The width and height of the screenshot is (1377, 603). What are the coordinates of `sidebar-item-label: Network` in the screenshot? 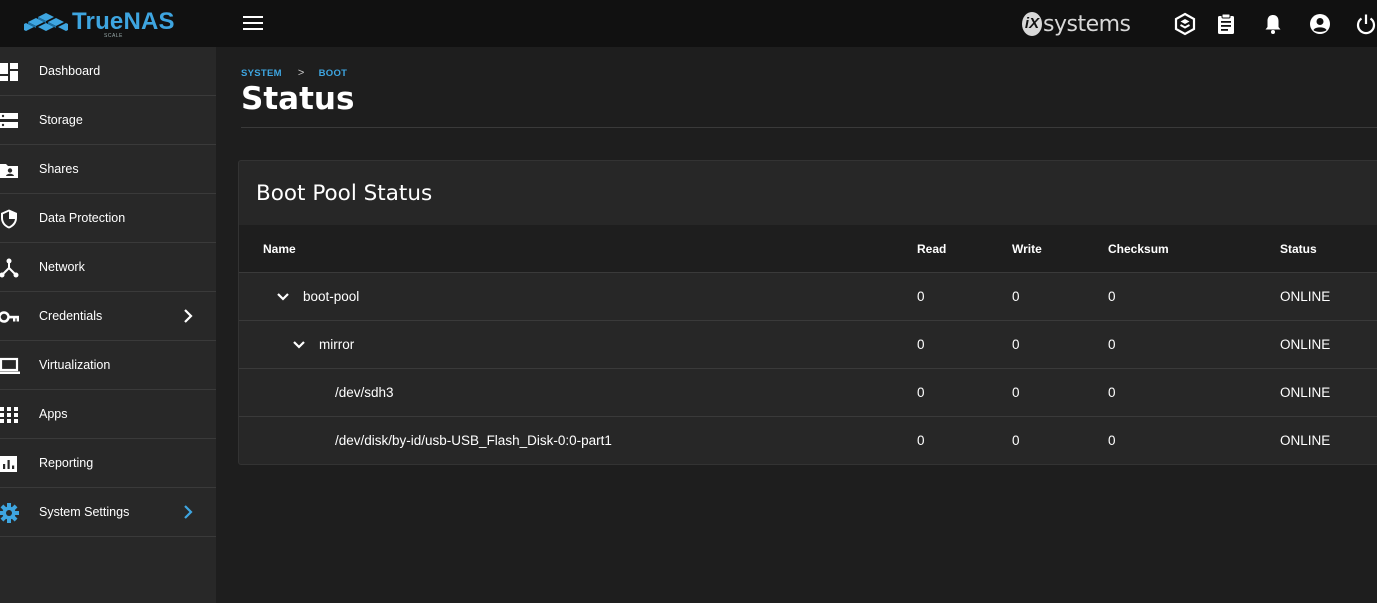 It's located at (62, 267).